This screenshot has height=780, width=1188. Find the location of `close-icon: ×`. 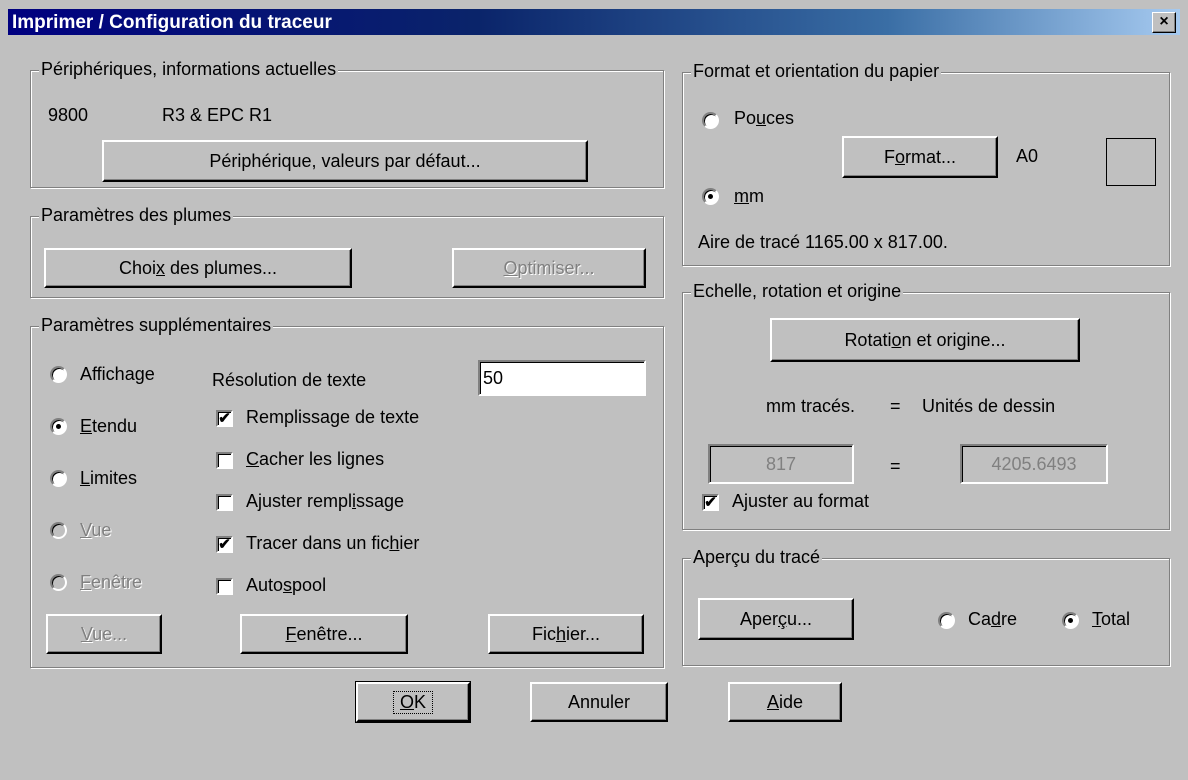

close-icon: × is located at coordinates (1164, 21).